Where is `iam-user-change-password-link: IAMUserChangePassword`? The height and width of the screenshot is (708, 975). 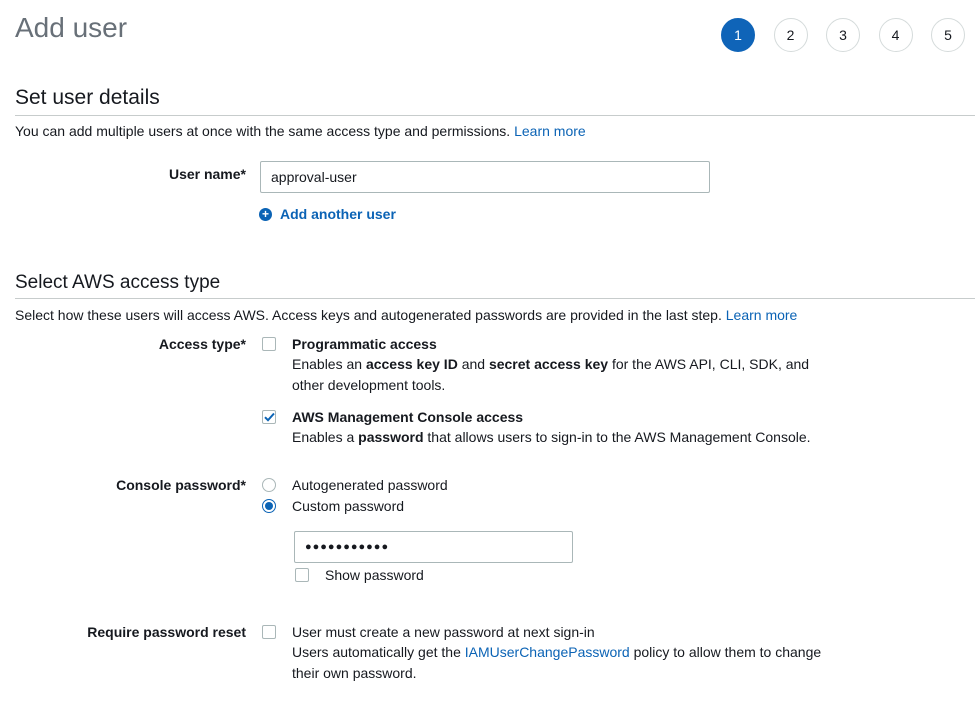 iam-user-change-password-link: IAMUserChangePassword is located at coordinates (547, 652).